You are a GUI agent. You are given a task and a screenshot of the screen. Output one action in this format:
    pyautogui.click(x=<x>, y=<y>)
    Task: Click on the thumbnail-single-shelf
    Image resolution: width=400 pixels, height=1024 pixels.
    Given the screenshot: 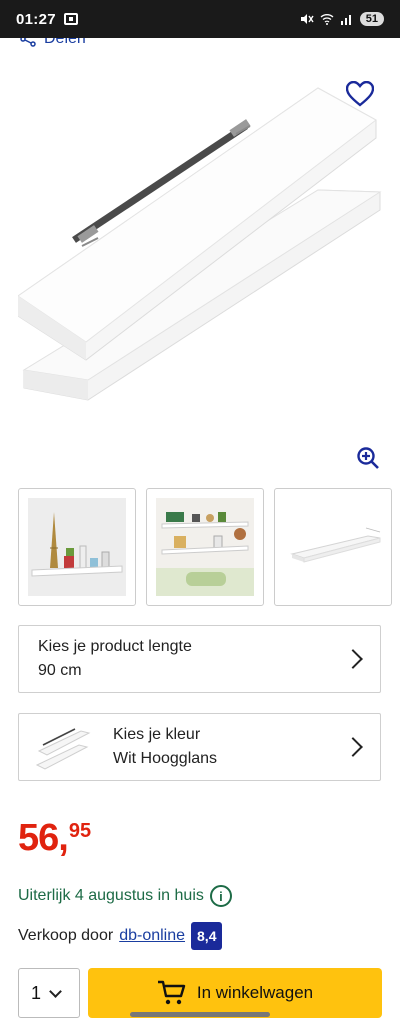 What is the action you would take?
    pyautogui.click(x=333, y=547)
    